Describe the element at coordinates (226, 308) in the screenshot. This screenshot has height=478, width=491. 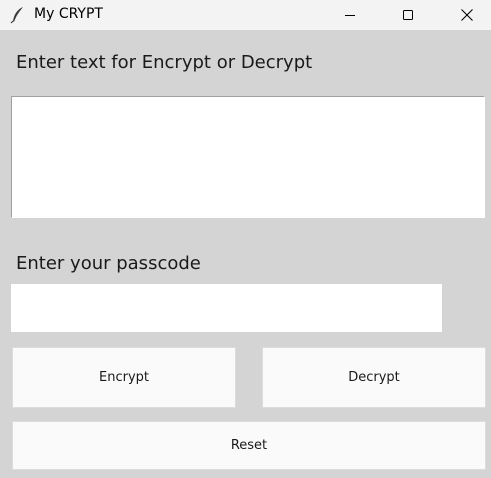
I see `passcode-field` at that location.